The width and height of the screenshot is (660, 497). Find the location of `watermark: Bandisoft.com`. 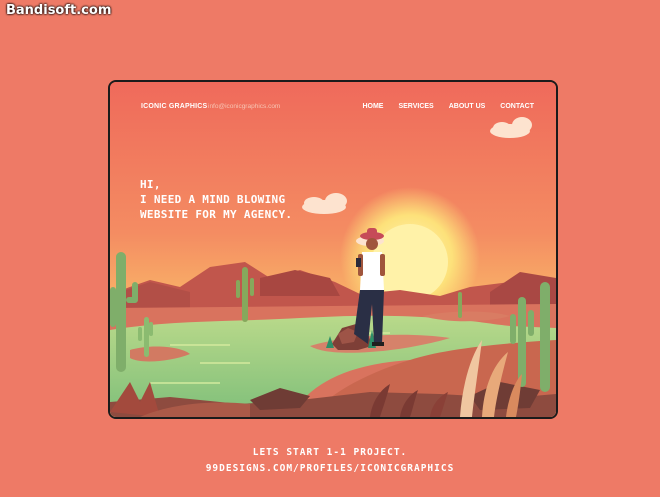

watermark: Bandisoft.com is located at coordinates (59, 10).